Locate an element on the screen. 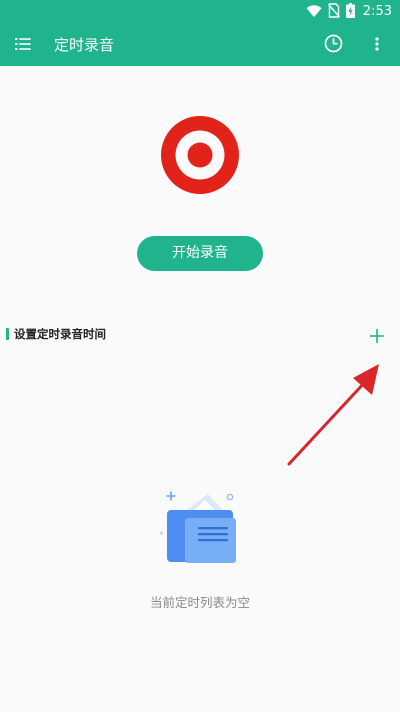 This screenshot has height=712, width=400. add-schedule-button is located at coordinates (377, 338).